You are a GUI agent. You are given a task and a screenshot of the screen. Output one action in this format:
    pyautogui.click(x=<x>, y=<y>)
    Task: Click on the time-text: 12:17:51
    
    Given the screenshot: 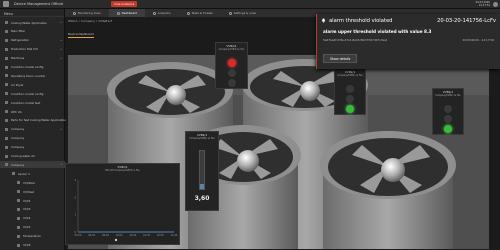 What is the action you would take?
    pyautogui.click(x=484, y=5)
    